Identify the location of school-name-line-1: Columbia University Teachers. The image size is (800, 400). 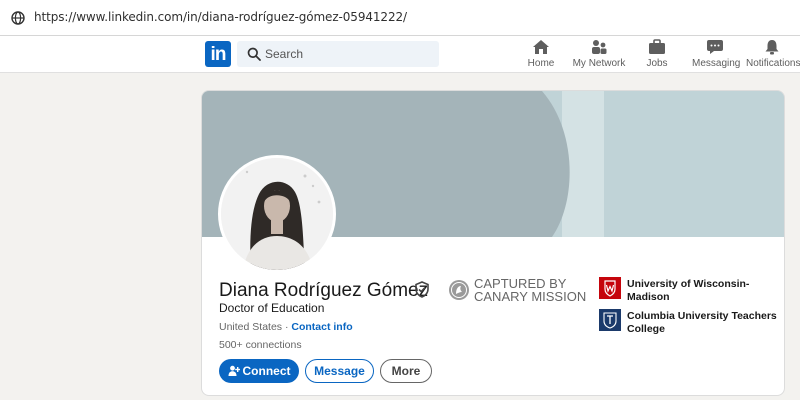
(702, 316).